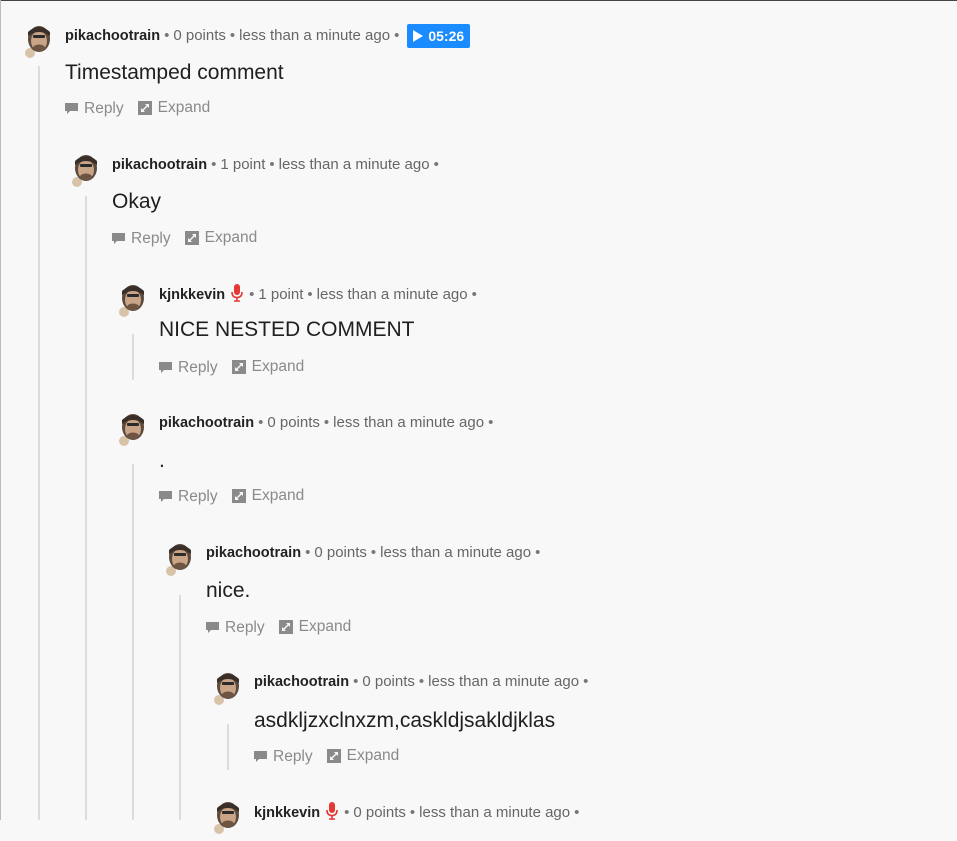 The height and width of the screenshot is (841, 957). What do you see at coordinates (162, 460) in the screenshot?
I see `comment-text: .` at bounding box center [162, 460].